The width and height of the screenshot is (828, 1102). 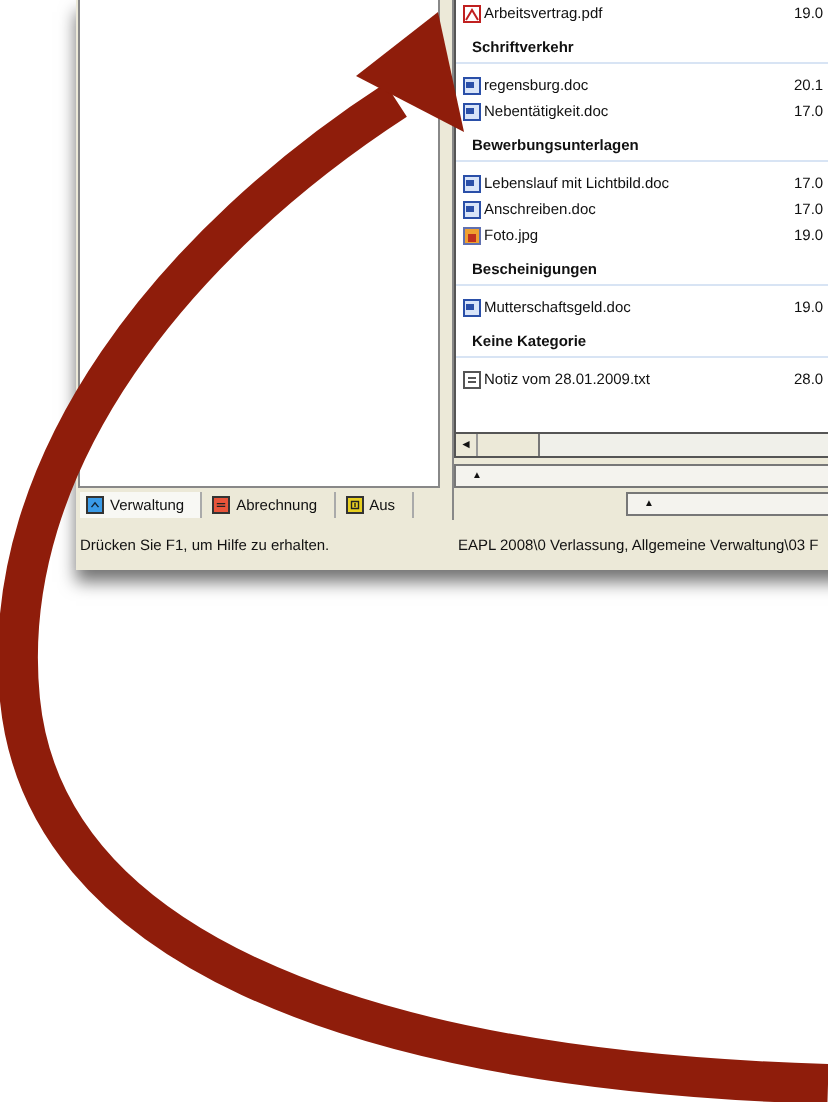 What do you see at coordinates (509, 445) in the screenshot?
I see `scroll-thumb` at bounding box center [509, 445].